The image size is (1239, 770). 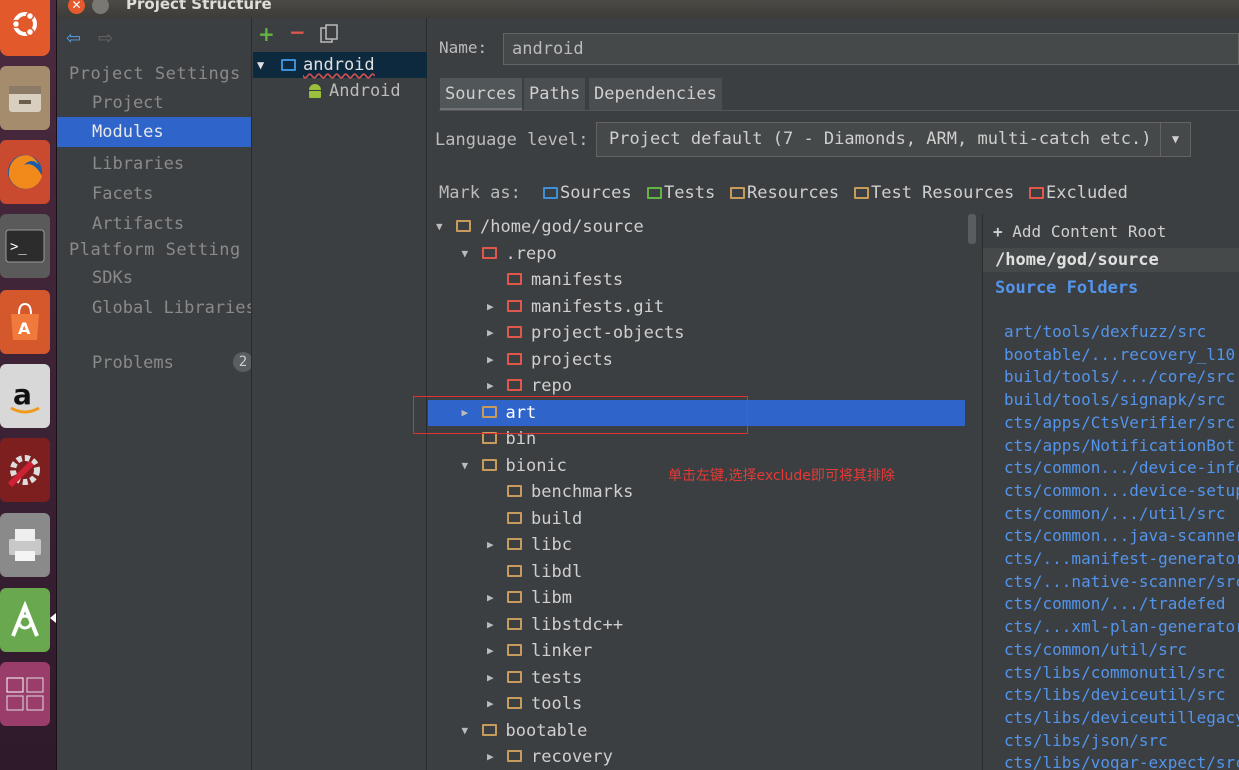 What do you see at coordinates (1119, 354) in the screenshot?
I see `source-folder-item: bootable/...recovery_l10` at bounding box center [1119, 354].